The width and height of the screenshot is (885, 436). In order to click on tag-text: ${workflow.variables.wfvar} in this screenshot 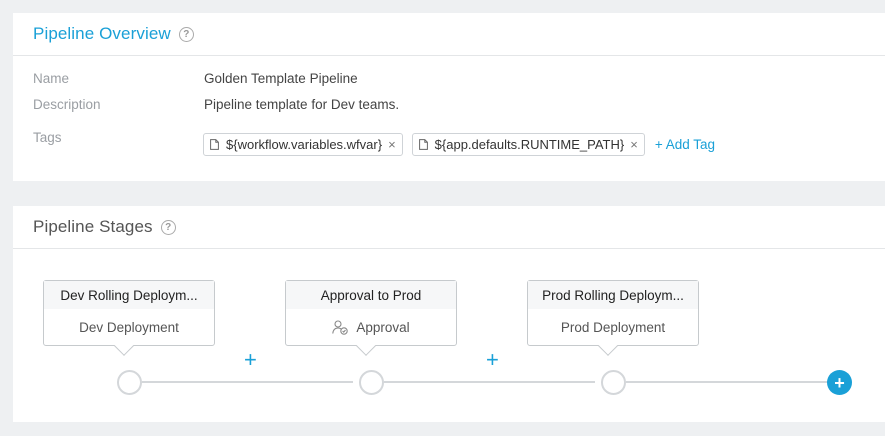, I will do `click(304, 144)`.